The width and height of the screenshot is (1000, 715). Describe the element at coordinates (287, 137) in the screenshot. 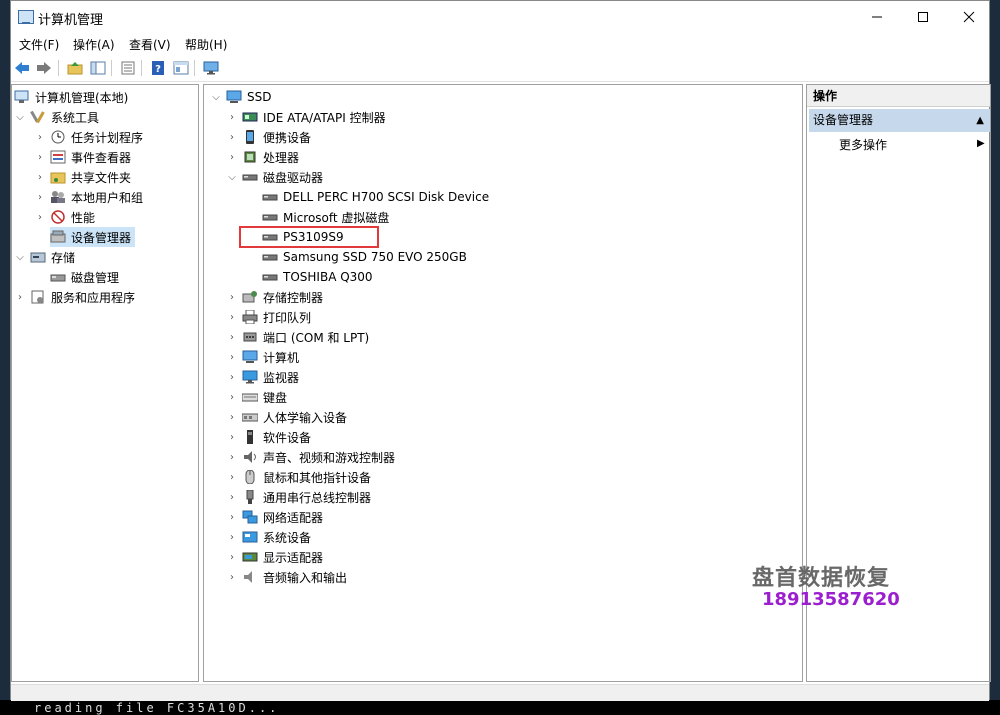

I see `category-label: 便携设备` at that location.